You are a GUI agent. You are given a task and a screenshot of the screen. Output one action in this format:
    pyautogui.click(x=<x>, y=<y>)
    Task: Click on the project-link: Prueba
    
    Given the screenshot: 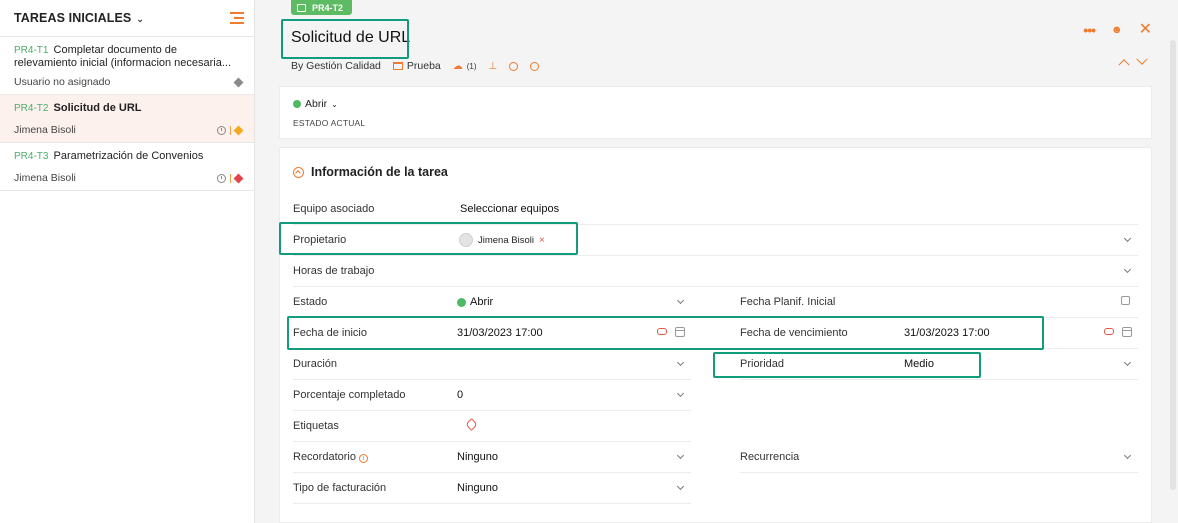 What is the action you would take?
    pyautogui.click(x=416, y=66)
    